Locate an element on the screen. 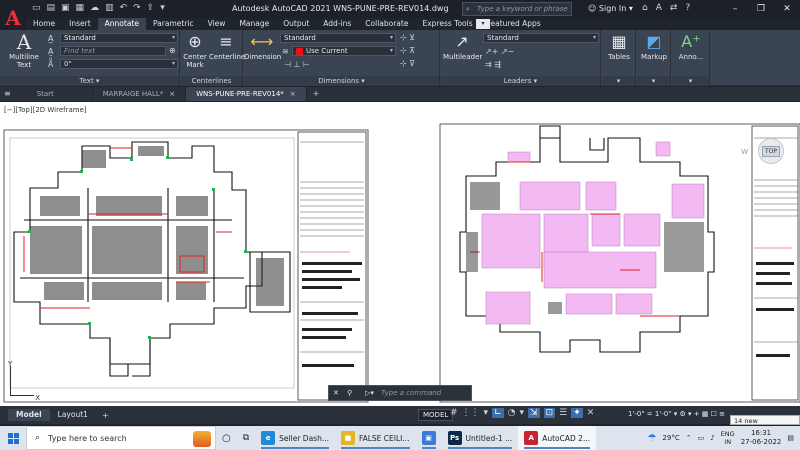 The width and height of the screenshot is (800, 450). tray-chevron-icon: ⌃ is located at coordinates (689, 438).